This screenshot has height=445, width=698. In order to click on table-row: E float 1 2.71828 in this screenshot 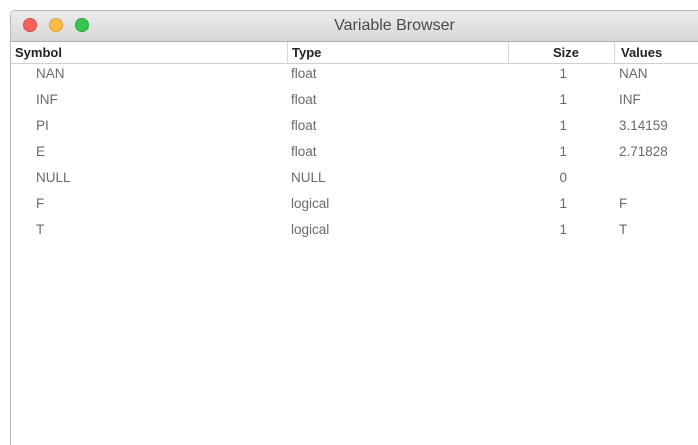, I will do `click(354, 155)`.